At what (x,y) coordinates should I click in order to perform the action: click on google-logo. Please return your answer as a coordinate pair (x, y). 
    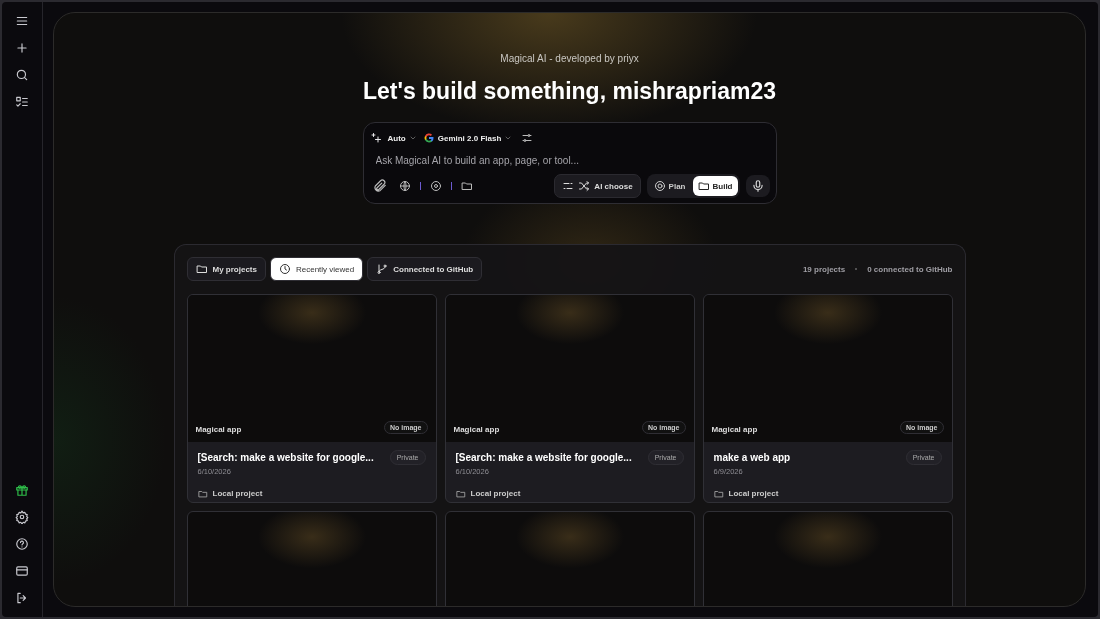
    Looking at the image, I should click on (428, 138).